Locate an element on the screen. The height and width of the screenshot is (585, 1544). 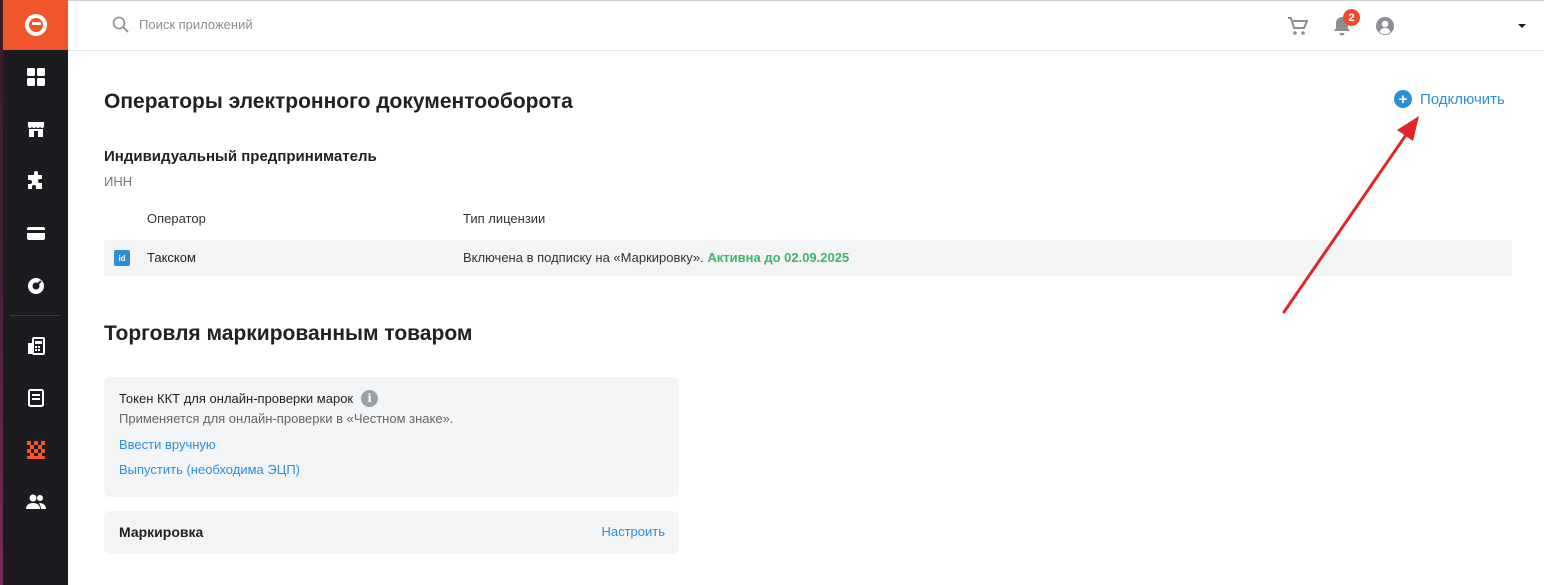
column-header-license: Тип лицензии is located at coordinates (504, 218).